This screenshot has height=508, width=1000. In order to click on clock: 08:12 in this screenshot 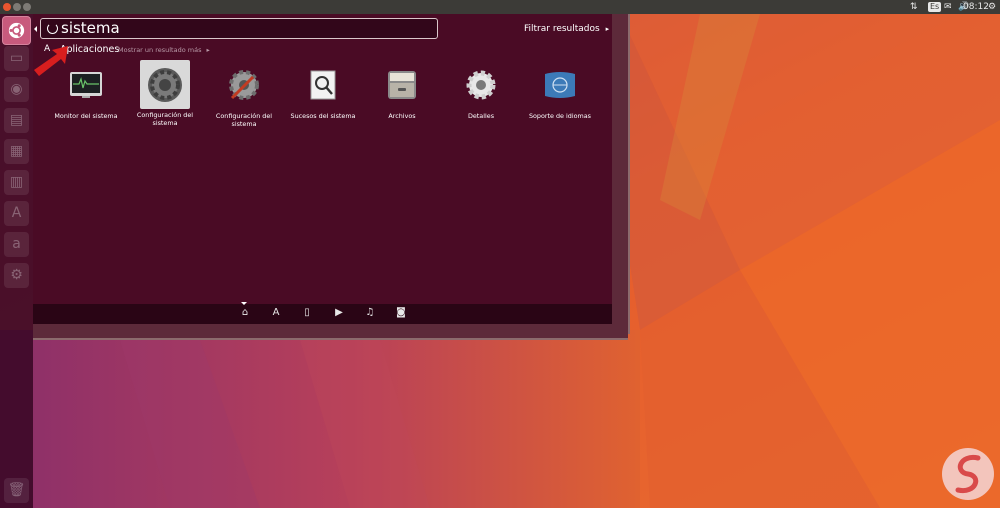, I will do `click(976, 7)`.